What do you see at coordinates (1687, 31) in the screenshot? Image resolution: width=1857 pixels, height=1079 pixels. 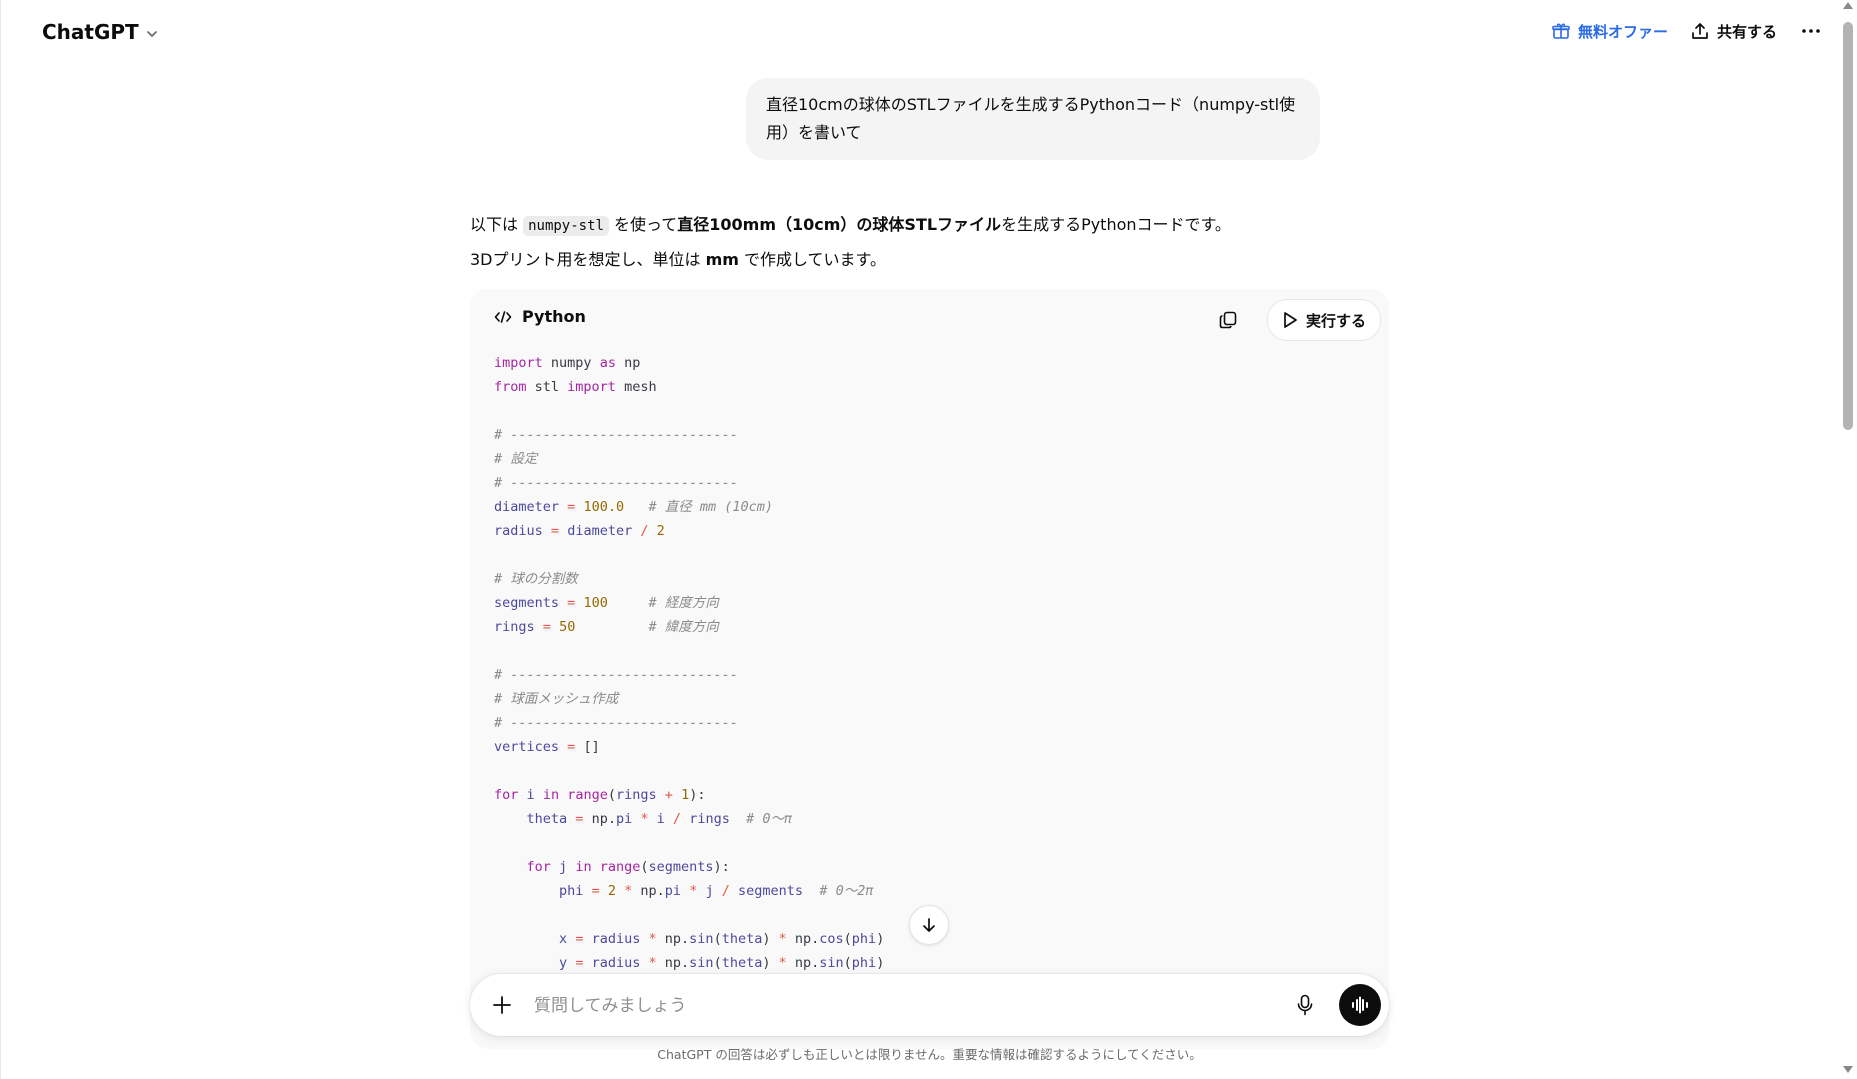 I see `header-actions: 無料オファー 共有する` at bounding box center [1687, 31].